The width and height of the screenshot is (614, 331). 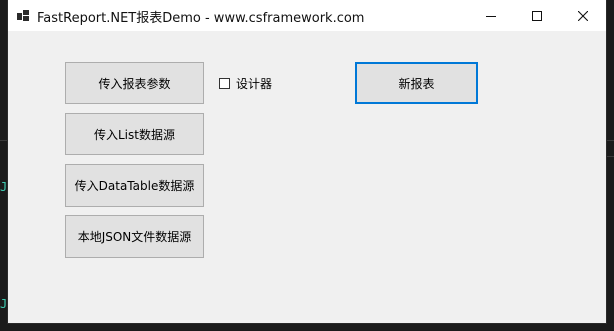 I want to click on designer-checkbox: 设计器, so click(x=245, y=83).